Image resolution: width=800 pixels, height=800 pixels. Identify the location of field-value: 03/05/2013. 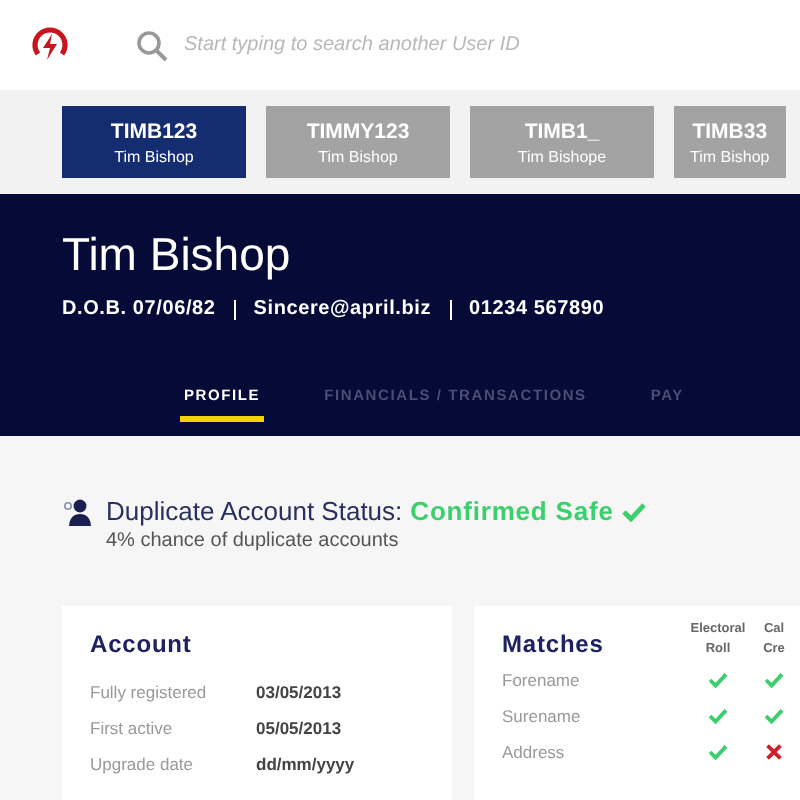
(299, 692).